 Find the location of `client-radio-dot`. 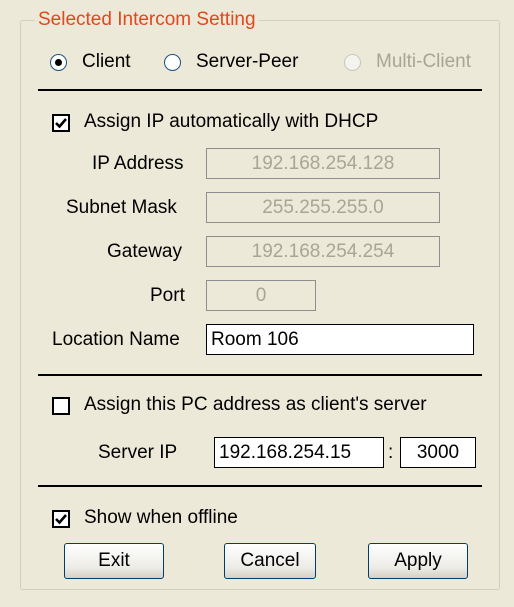

client-radio-dot is located at coordinates (58, 62).